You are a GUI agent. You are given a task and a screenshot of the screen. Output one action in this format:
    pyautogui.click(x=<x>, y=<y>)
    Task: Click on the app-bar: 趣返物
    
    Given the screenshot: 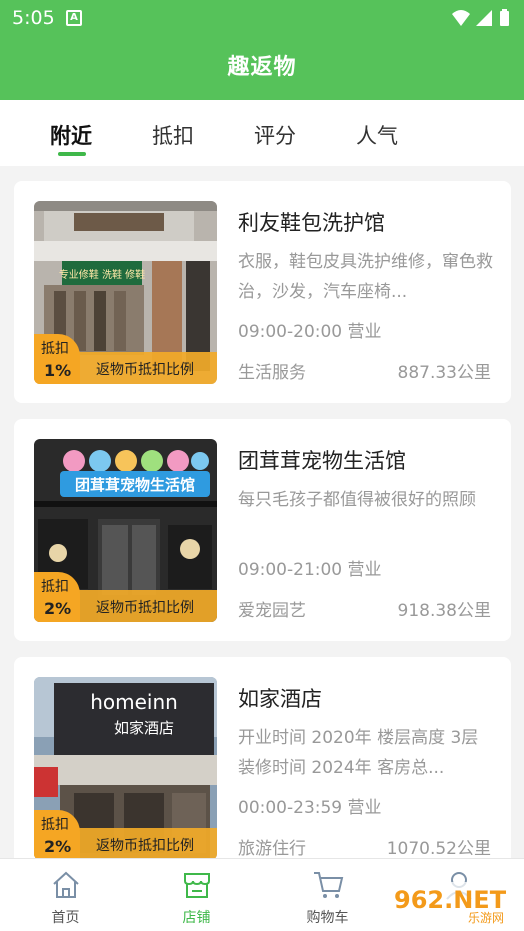 What is the action you would take?
    pyautogui.click(x=262, y=68)
    